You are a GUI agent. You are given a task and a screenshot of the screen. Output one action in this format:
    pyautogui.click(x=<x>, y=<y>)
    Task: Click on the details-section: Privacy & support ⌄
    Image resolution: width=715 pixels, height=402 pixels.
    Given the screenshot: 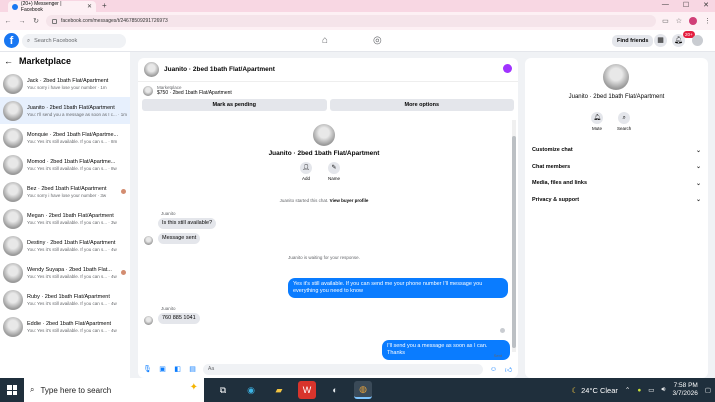 What is the action you would take?
    pyautogui.click(x=616, y=200)
    